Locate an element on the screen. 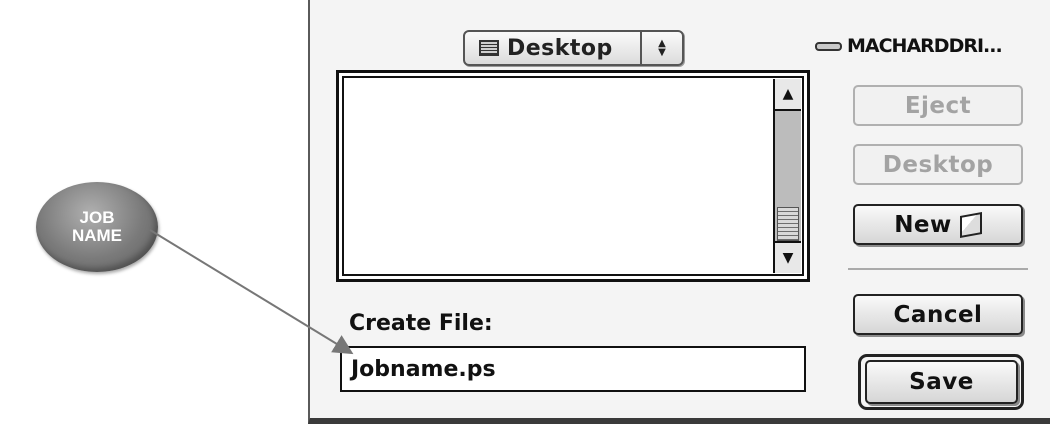 The image size is (1050, 430). callout-label: JOB NAME is located at coordinates (97, 226).